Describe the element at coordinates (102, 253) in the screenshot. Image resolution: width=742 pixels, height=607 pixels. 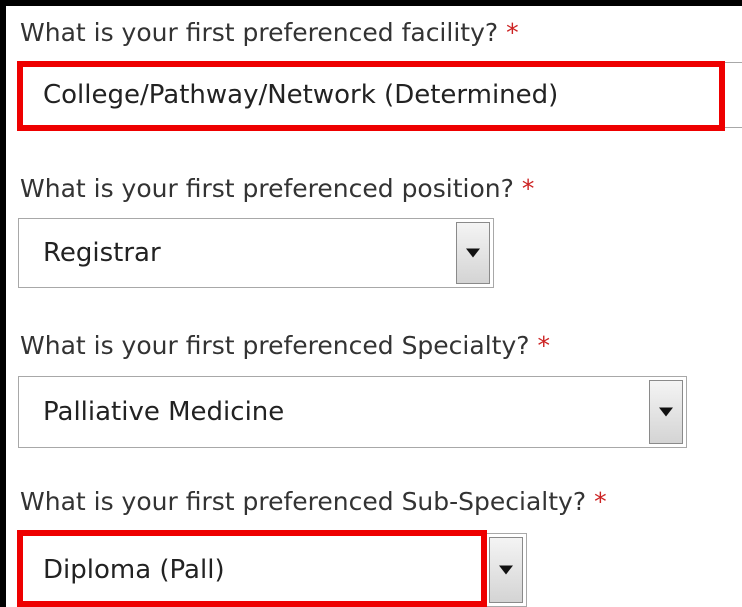
I see `position-selected-value: Registrar` at that location.